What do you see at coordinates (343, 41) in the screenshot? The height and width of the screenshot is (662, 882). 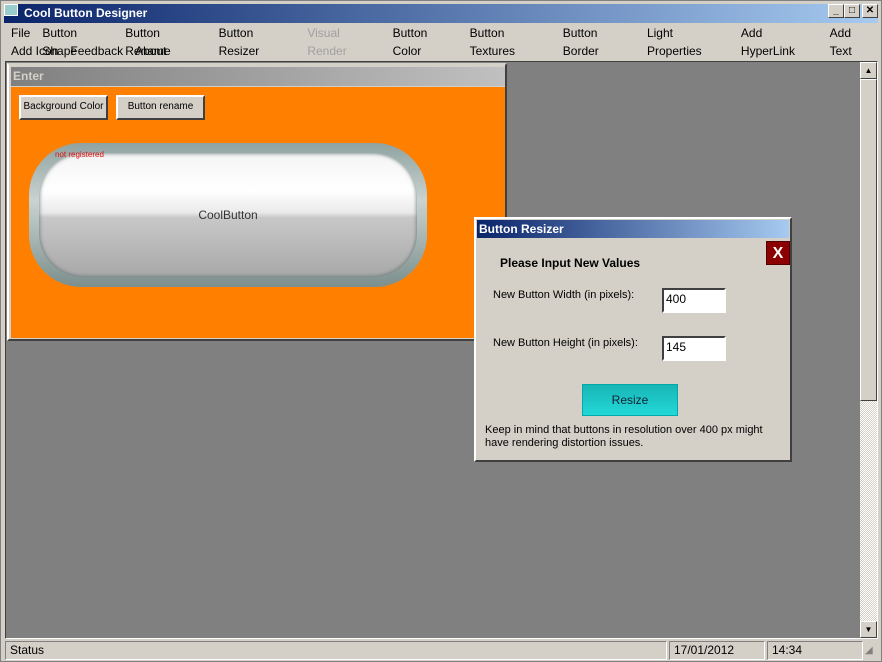 I see `menu-item-visual-render: Visual Render` at bounding box center [343, 41].